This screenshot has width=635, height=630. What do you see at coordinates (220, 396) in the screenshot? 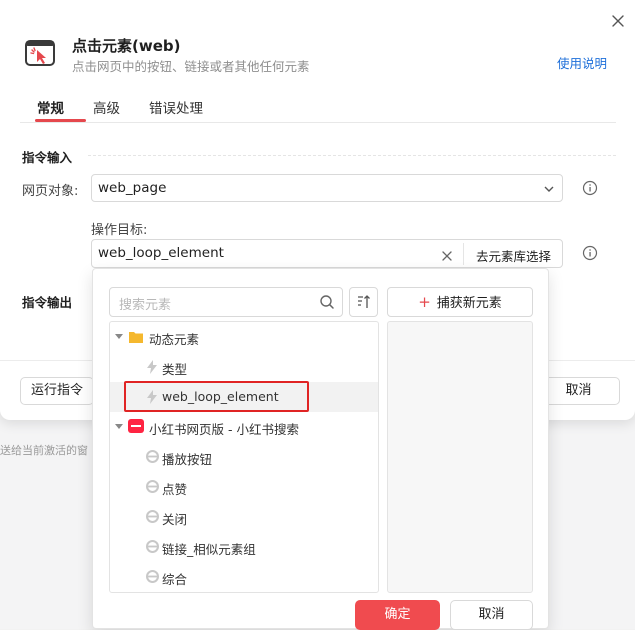
I see `tree-label: web_loop_element` at bounding box center [220, 396].